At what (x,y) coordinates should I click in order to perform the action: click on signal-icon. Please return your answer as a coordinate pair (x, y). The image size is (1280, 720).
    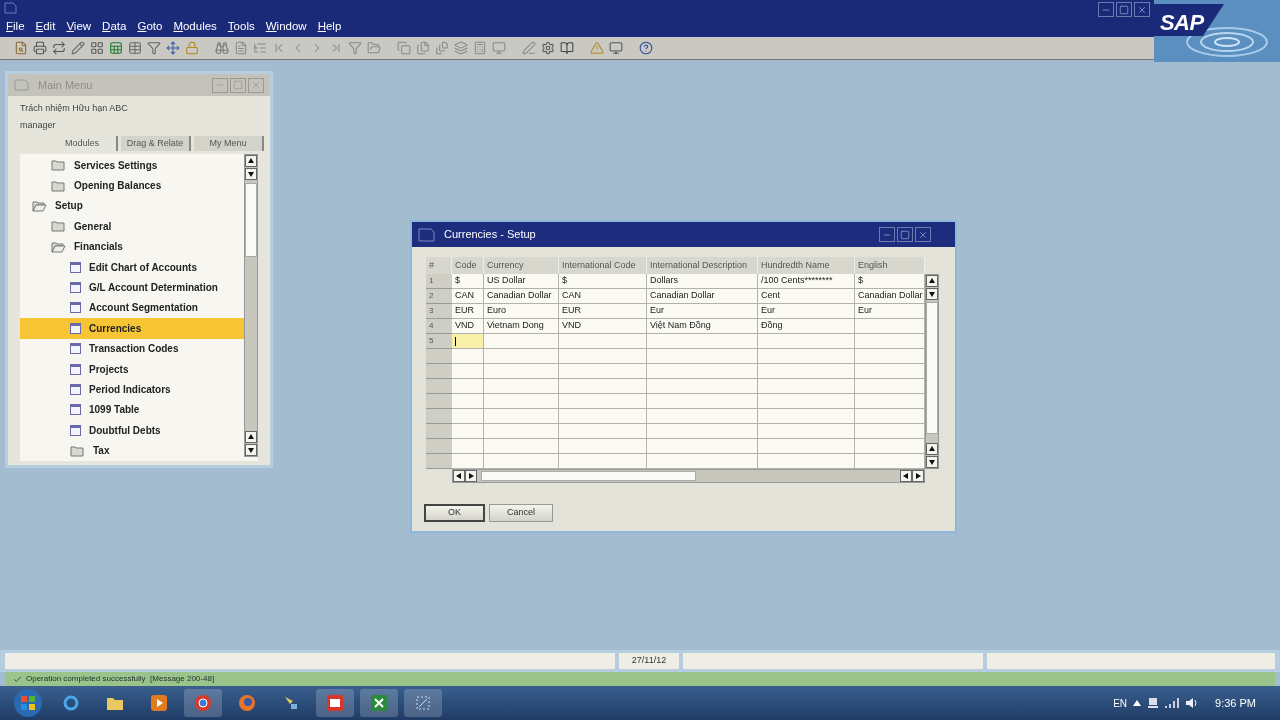
    Looking at the image, I should click on (1172, 703).